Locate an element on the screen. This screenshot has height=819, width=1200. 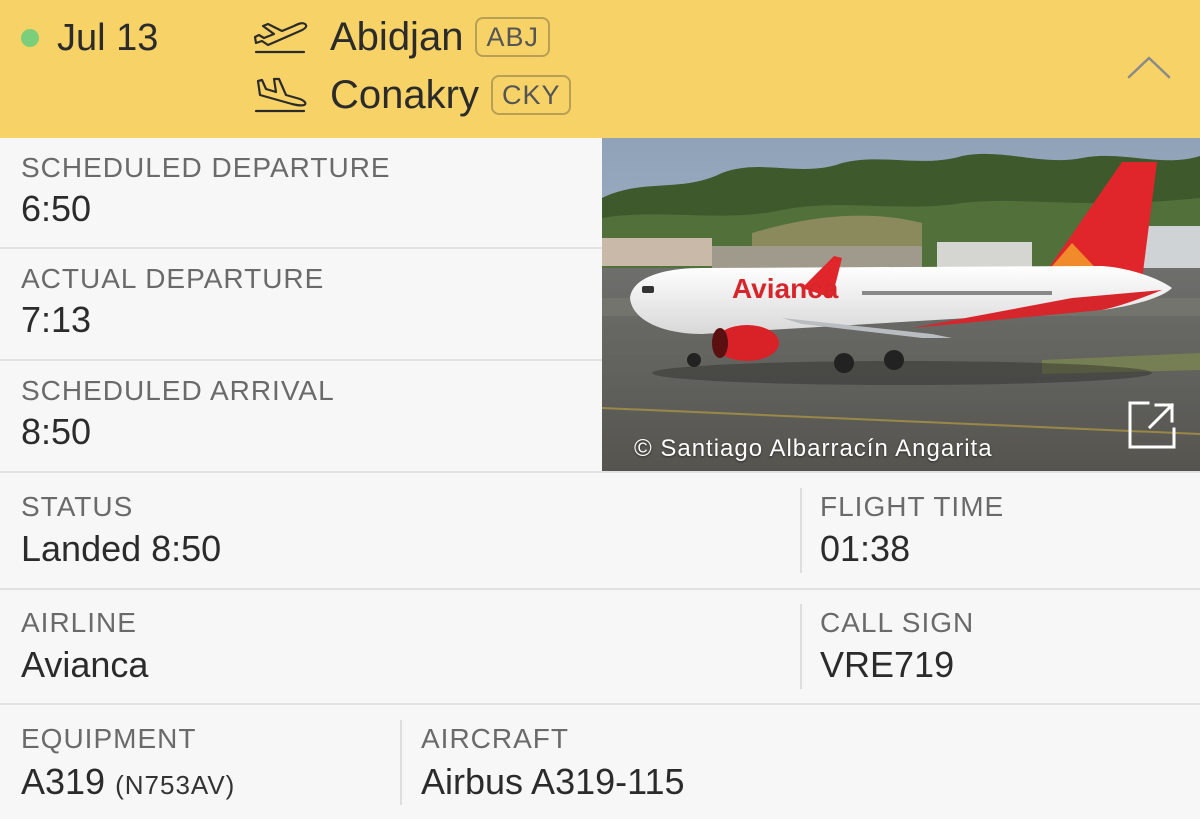
landing-icon is located at coordinates (280, 95).